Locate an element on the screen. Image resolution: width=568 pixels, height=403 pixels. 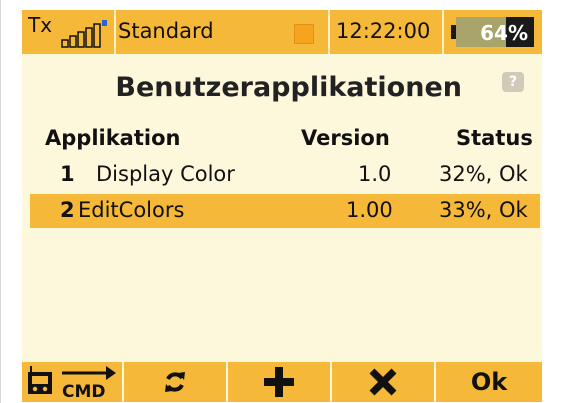
battery-percent: 64% is located at coordinates (504, 33).